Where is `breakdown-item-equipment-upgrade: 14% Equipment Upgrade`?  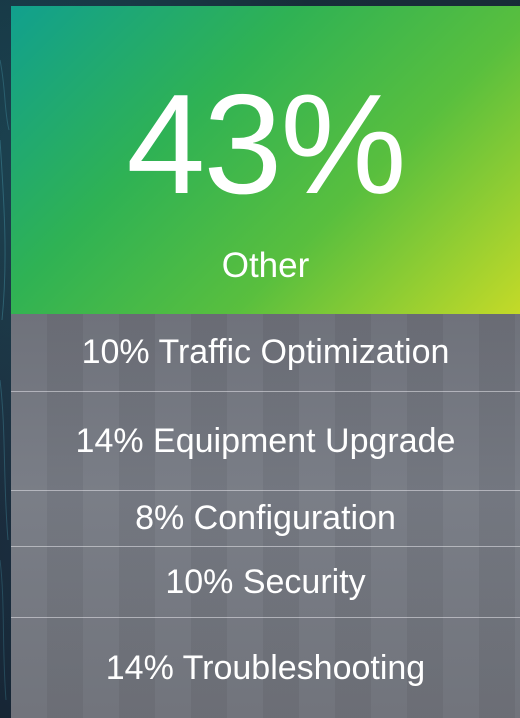 breakdown-item-equipment-upgrade: 14% Equipment Upgrade is located at coordinates (265, 441).